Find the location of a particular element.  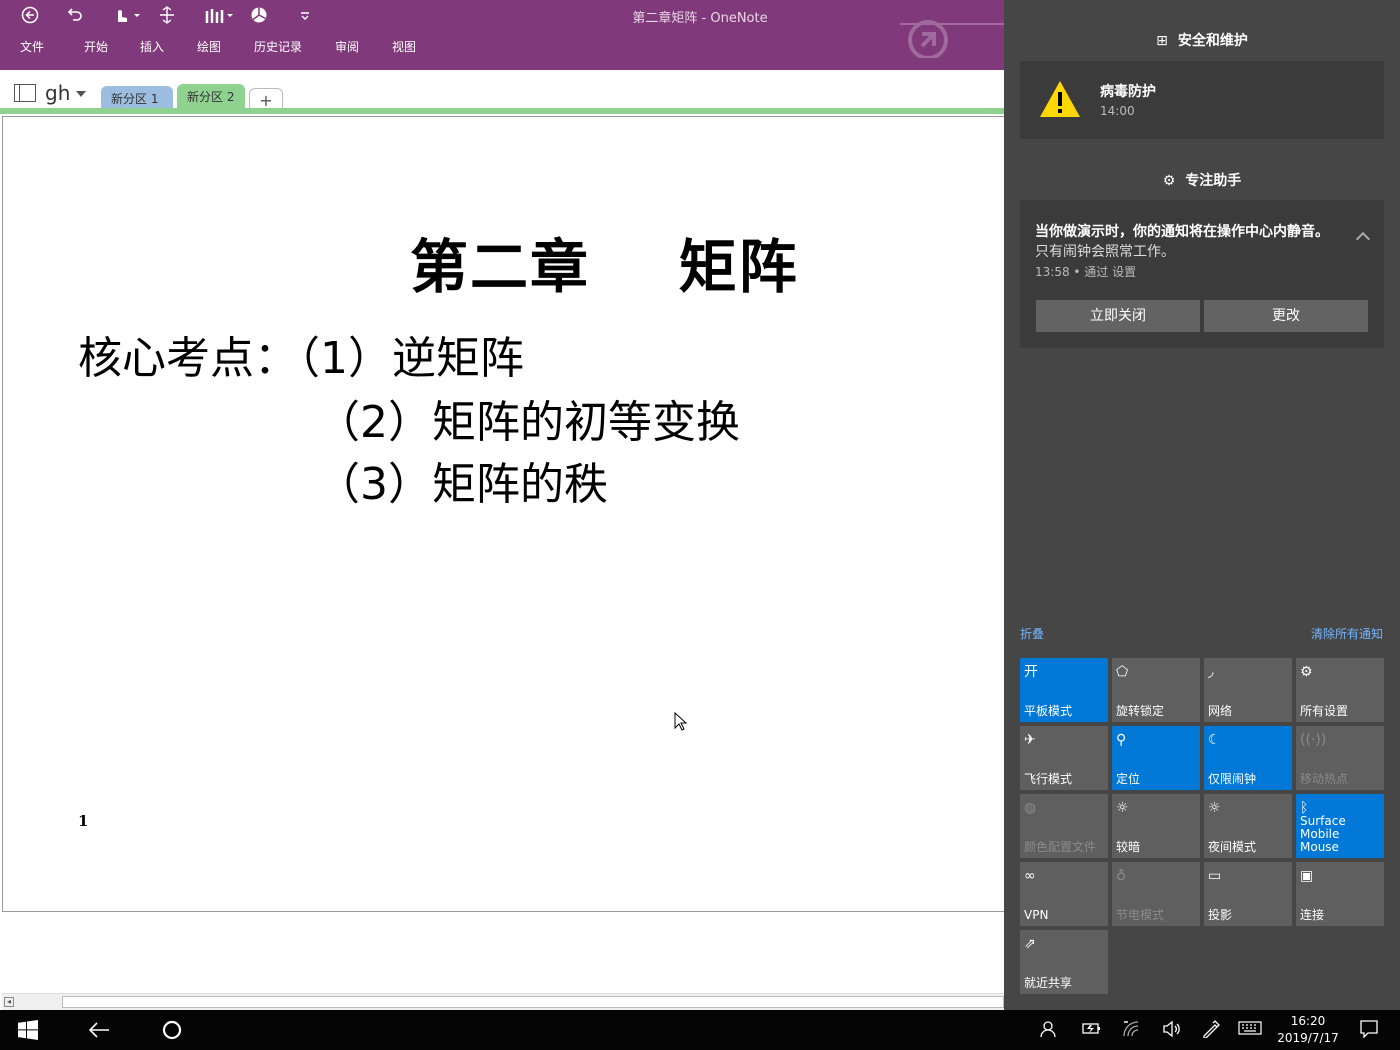

scroll-left-icon: ◂ is located at coordinates (9, 1002).